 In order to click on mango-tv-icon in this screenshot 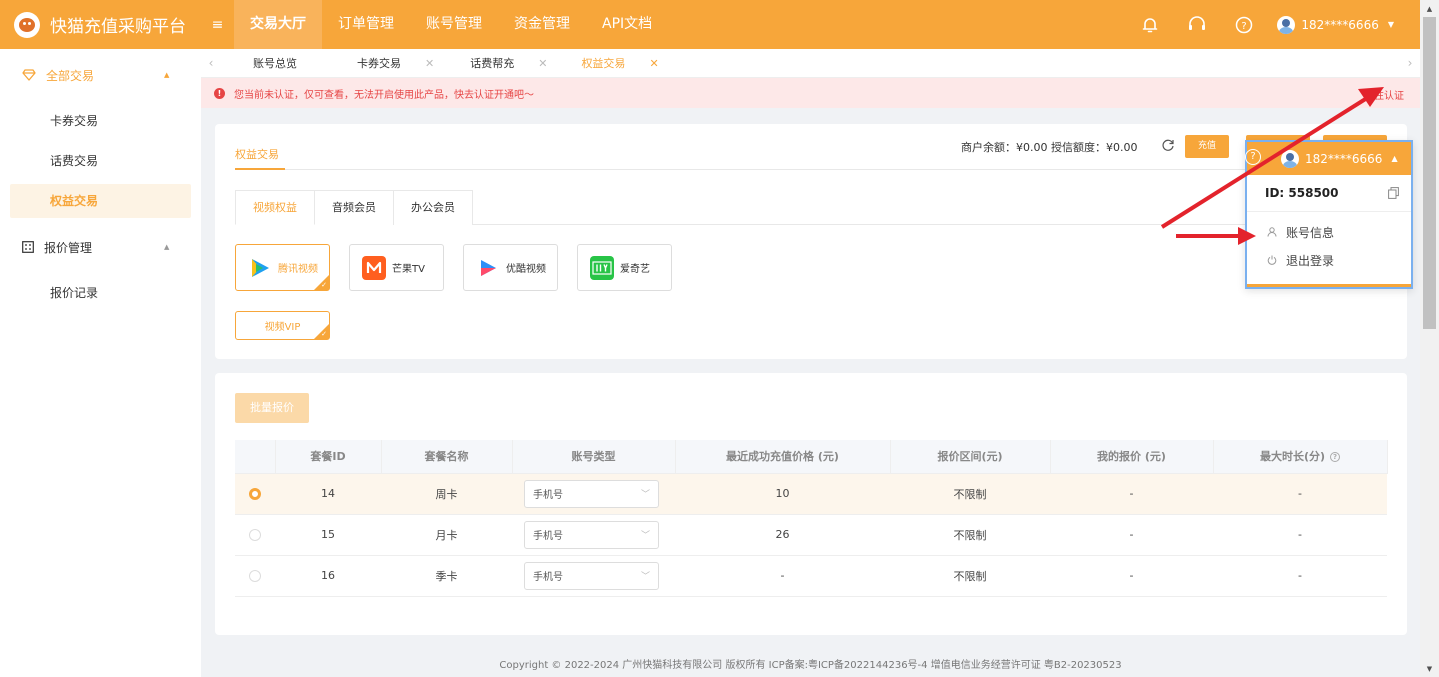, I will do `click(374, 267)`.